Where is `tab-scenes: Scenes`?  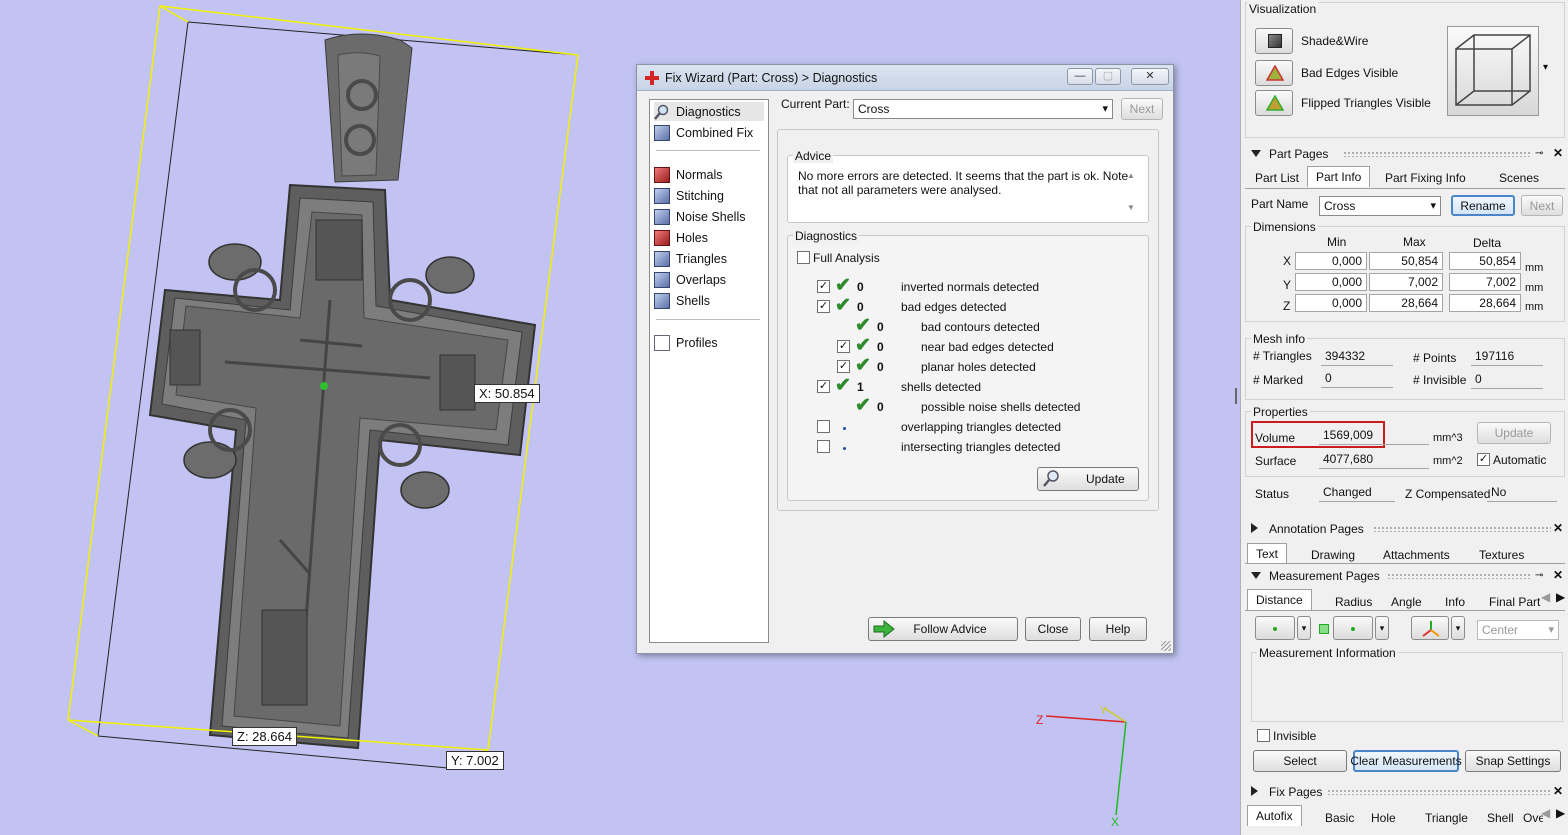 tab-scenes: Scenes is located at coordinates (1519, 178).